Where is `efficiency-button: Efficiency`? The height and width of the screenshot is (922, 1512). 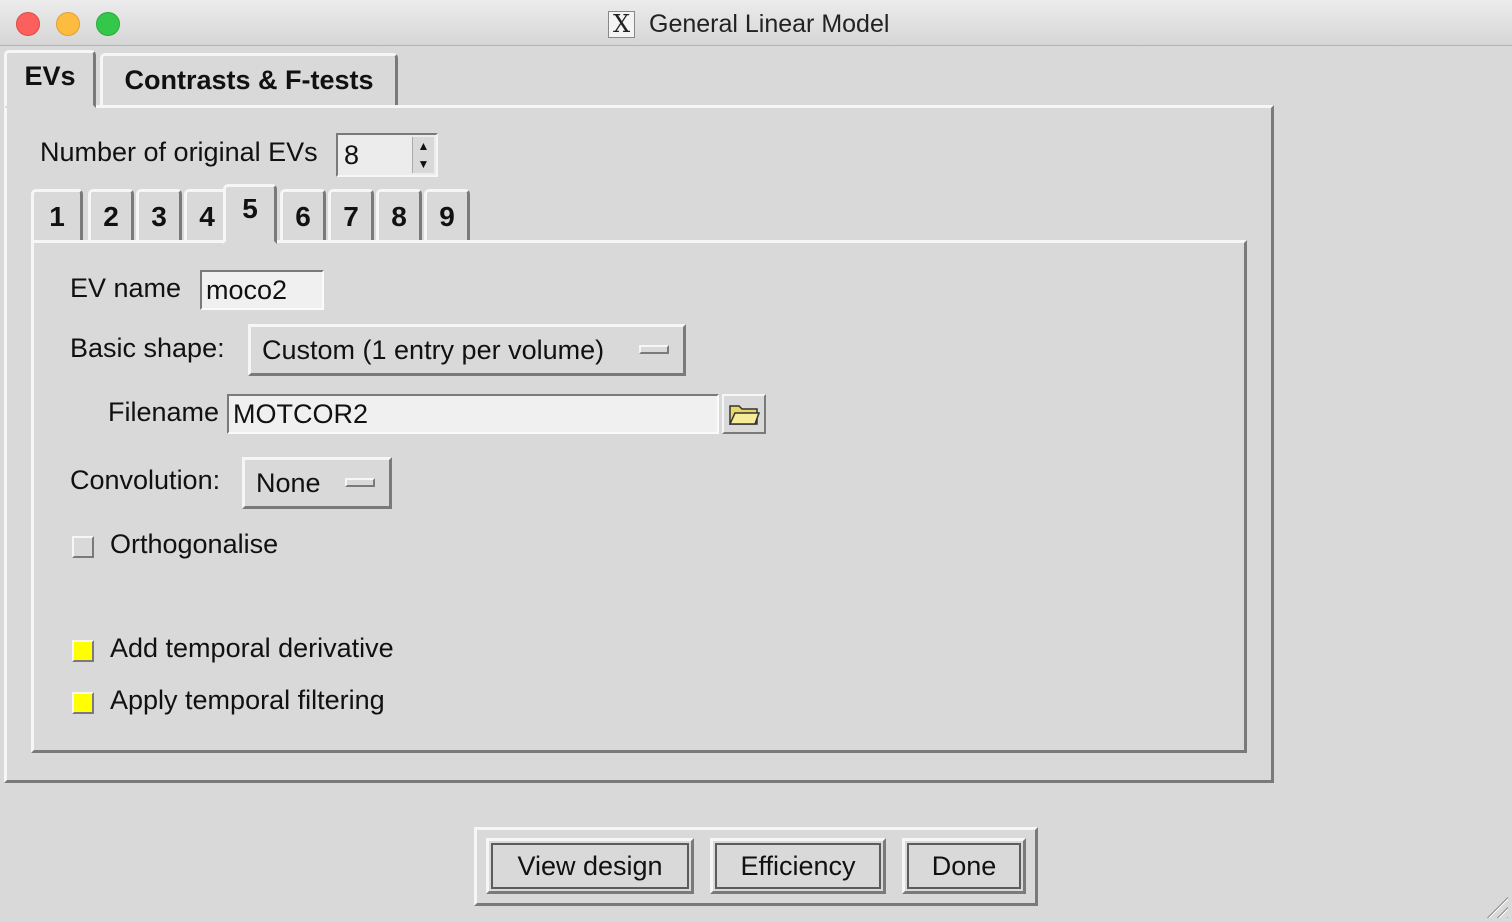
efficiency-button: Efficiency is located at coordinates (798, 866).